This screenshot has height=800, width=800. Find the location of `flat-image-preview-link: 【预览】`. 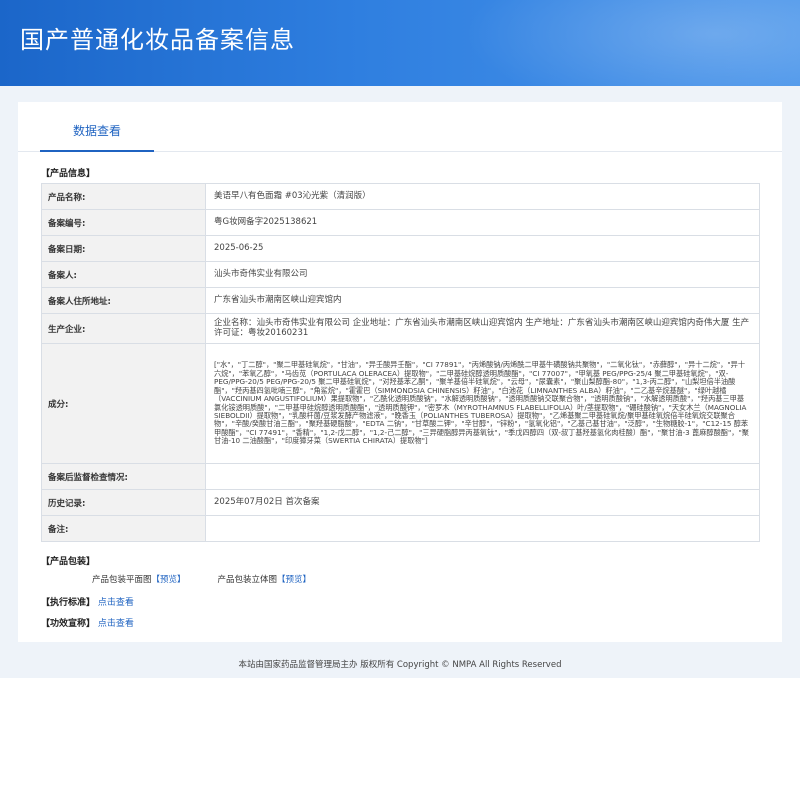

flat-image-preview-link: 【预览】 is located at coordinates (169, 580).